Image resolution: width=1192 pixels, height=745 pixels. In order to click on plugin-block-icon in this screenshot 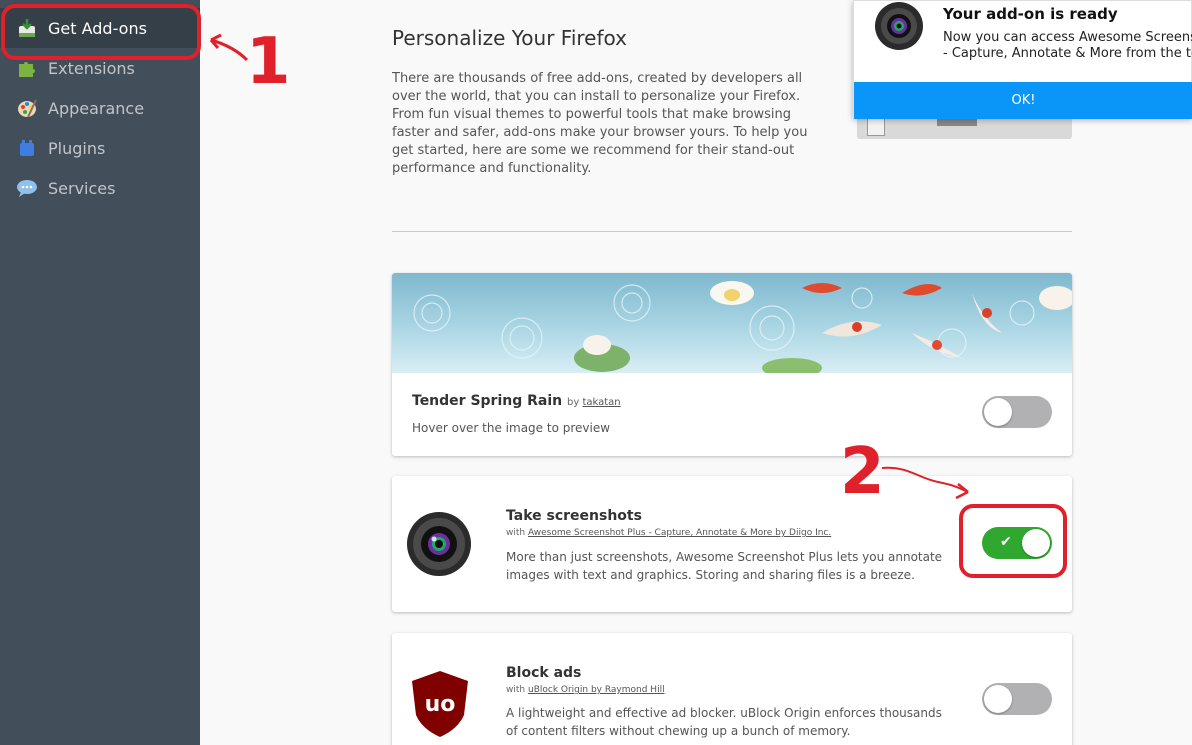, I will do `click(27, 148)`.